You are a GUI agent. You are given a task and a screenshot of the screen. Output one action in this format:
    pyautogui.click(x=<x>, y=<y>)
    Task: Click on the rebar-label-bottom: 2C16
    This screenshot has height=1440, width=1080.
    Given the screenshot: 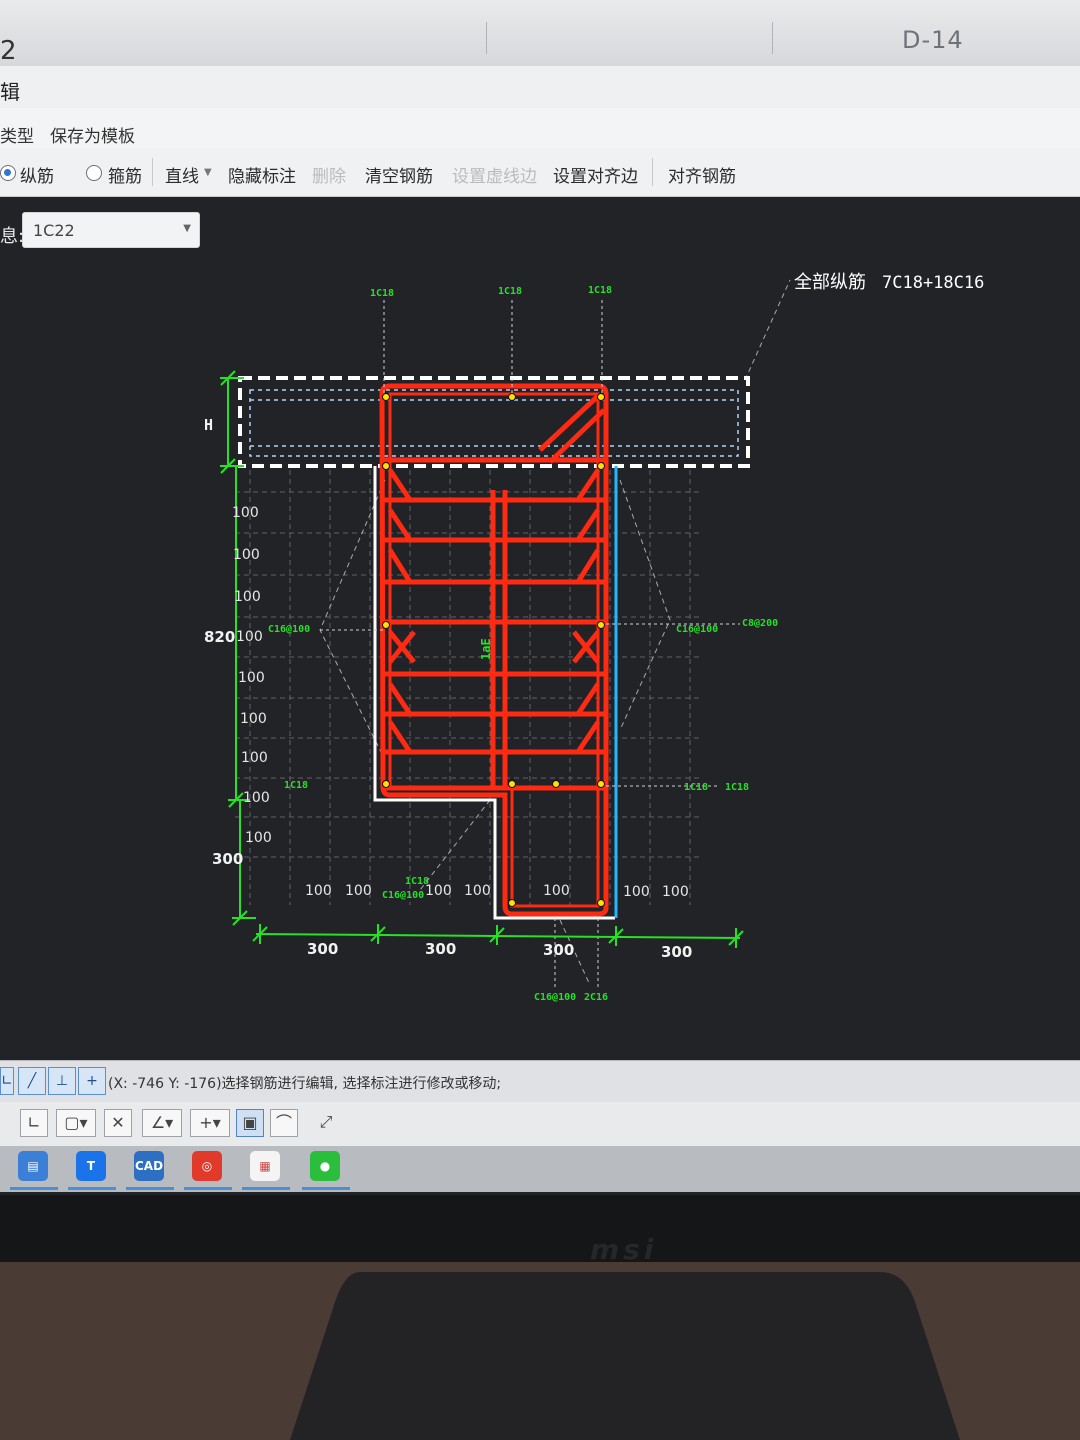 What is the action you would take?
    pyautogui.click(x=596, y=997)
    